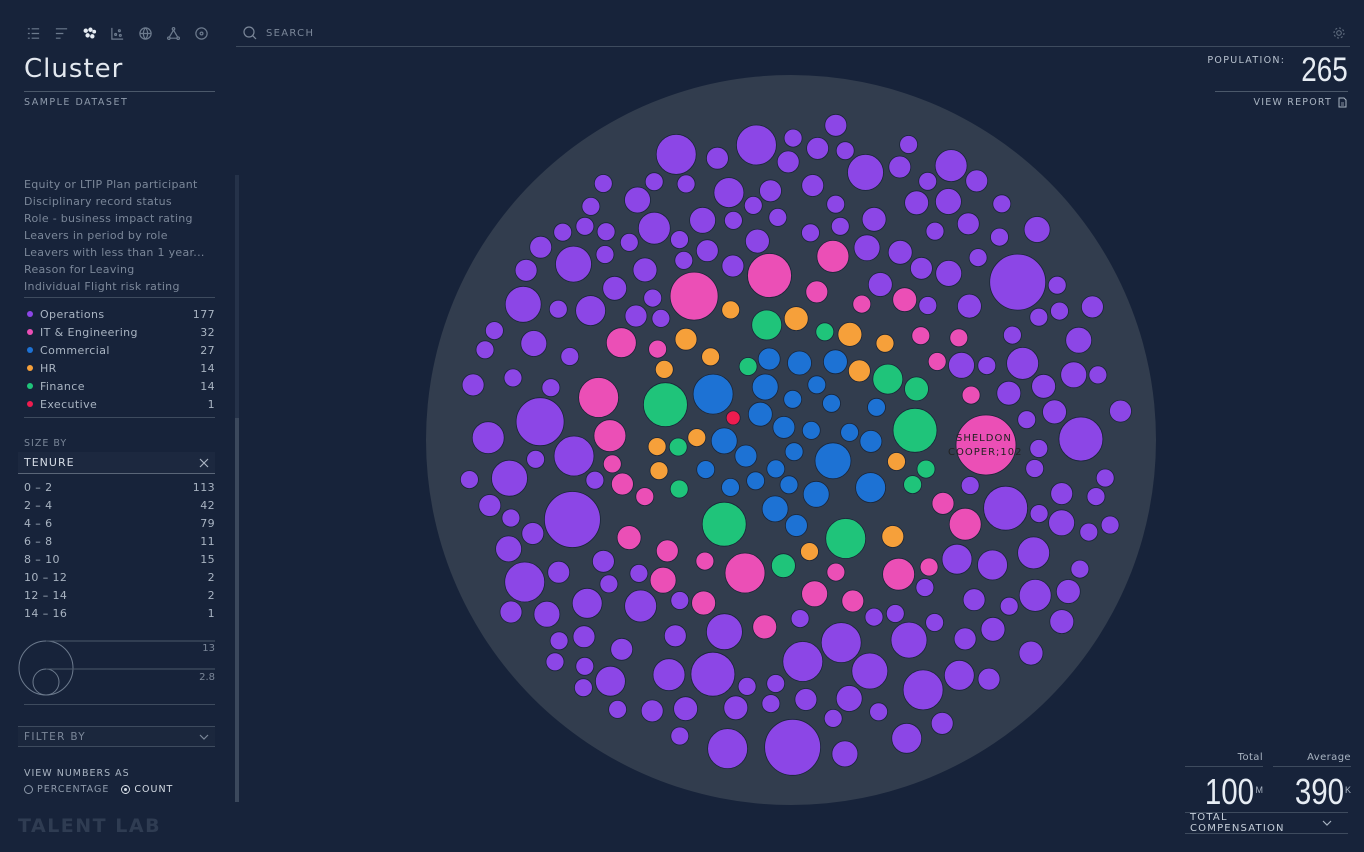 This screenshot has height=852, width=1364. I want to click on tenure-range-item: 2 – 4 42, so click(119, 506).